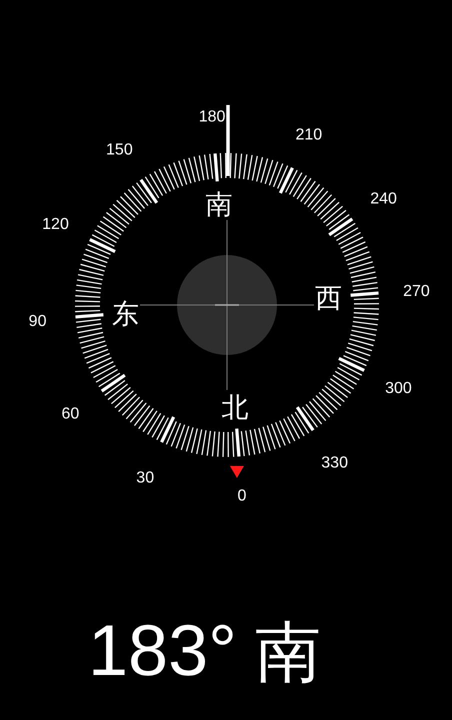  I want to click on degree-label: 330, so click(334, 463).